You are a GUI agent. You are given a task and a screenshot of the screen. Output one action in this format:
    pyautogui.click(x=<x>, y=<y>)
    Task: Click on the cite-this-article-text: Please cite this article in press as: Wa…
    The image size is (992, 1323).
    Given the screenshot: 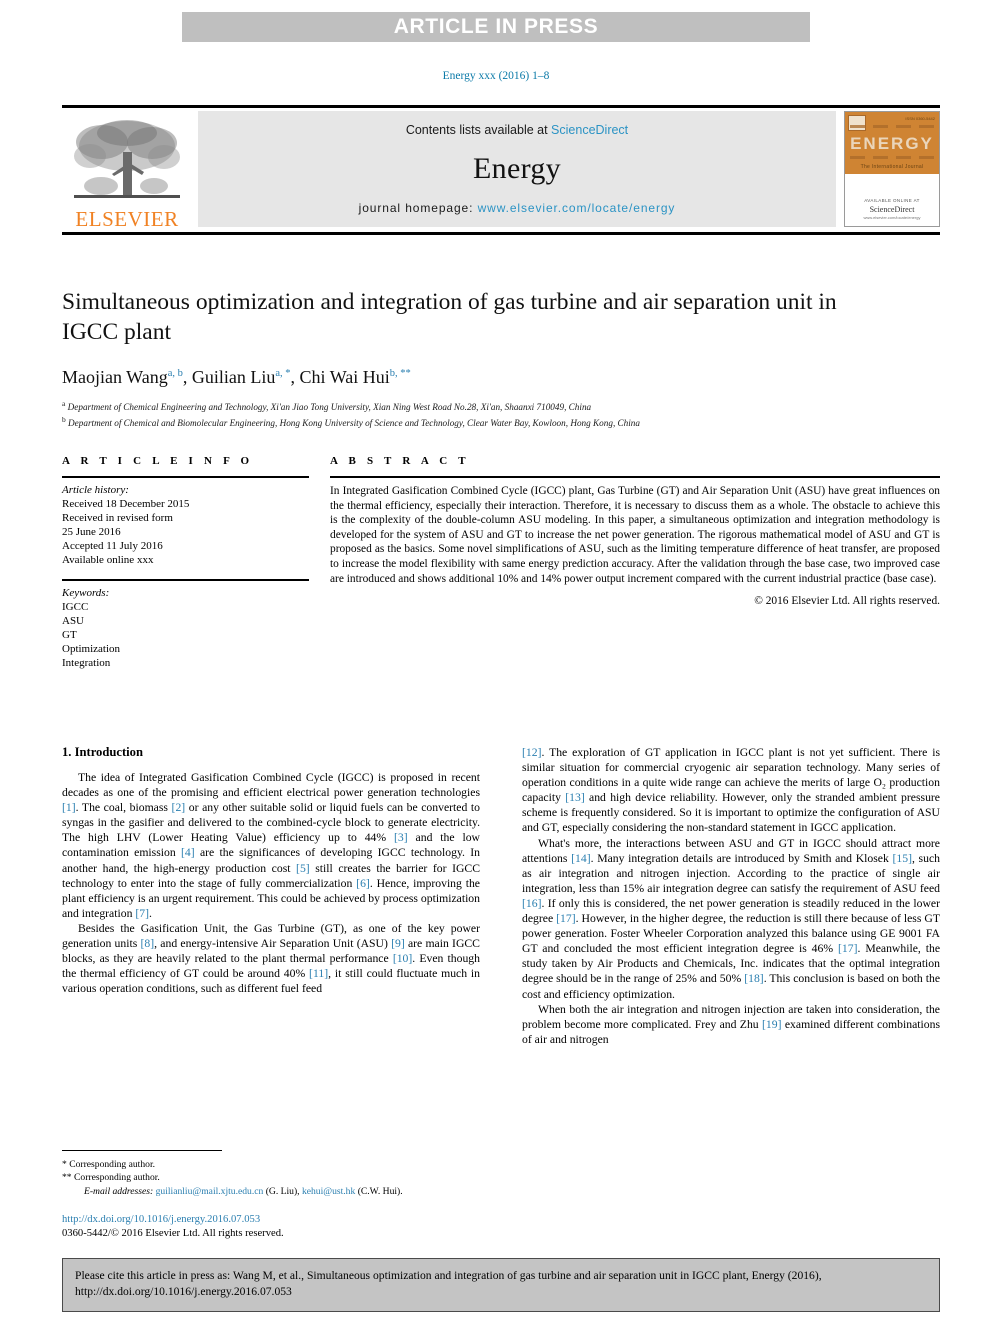 What is the action you would take?
    pyautogui.click(x=448, y=1283)
    